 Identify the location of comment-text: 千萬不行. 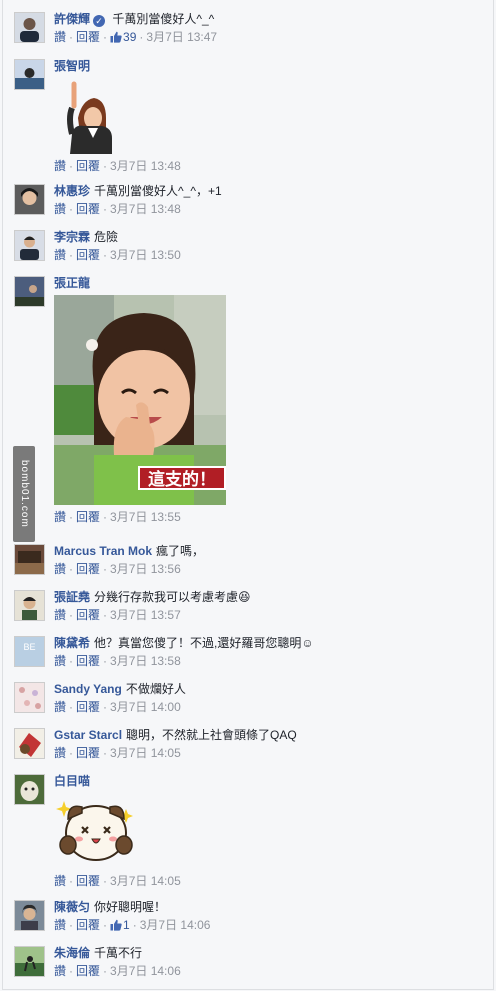
(118, 953).